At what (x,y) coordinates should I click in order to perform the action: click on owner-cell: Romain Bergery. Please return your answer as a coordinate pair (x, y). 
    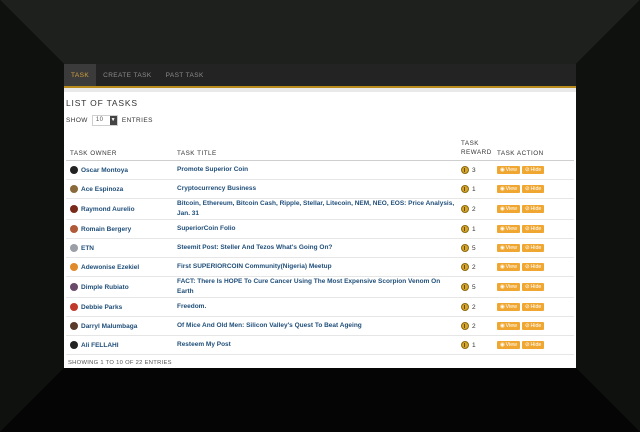
    Looking at the image, I should click on (119, 229).